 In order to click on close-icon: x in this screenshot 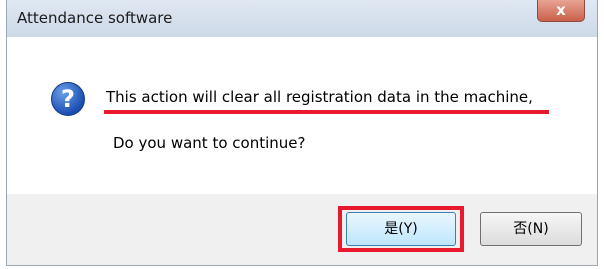, I will do `click(561, 10)`.